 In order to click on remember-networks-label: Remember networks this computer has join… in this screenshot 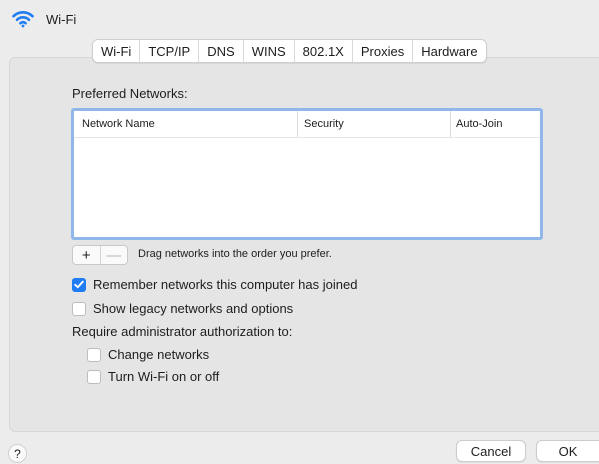, I will do `click(225, 284)`.